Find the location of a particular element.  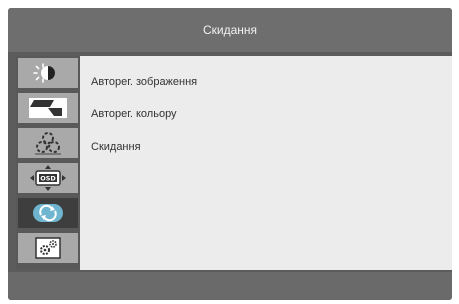

sidebar-item-osd: OSD is located at coordinates (48, 178).